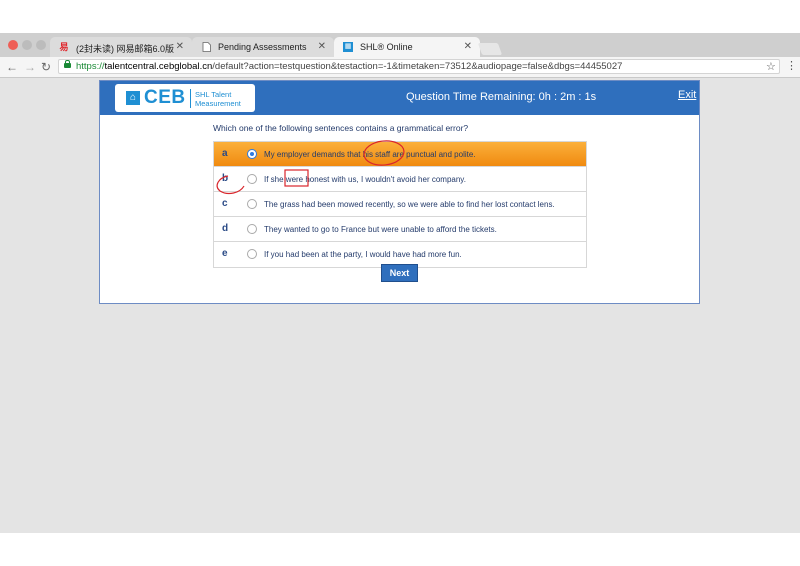  Describe the element at coordinates (30, 67) in the screenshot. I see `forward-arrow-icon: →` at that location.